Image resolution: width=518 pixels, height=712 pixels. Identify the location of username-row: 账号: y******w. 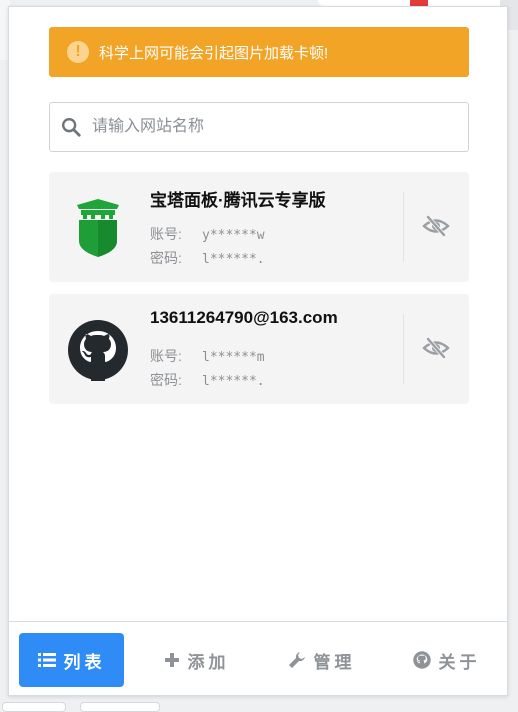
(207, 234).